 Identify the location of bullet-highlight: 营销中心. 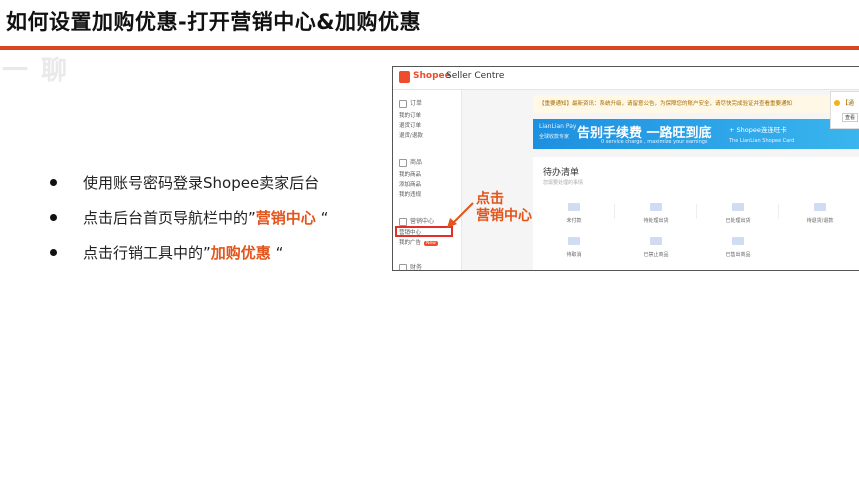
(285, 218).